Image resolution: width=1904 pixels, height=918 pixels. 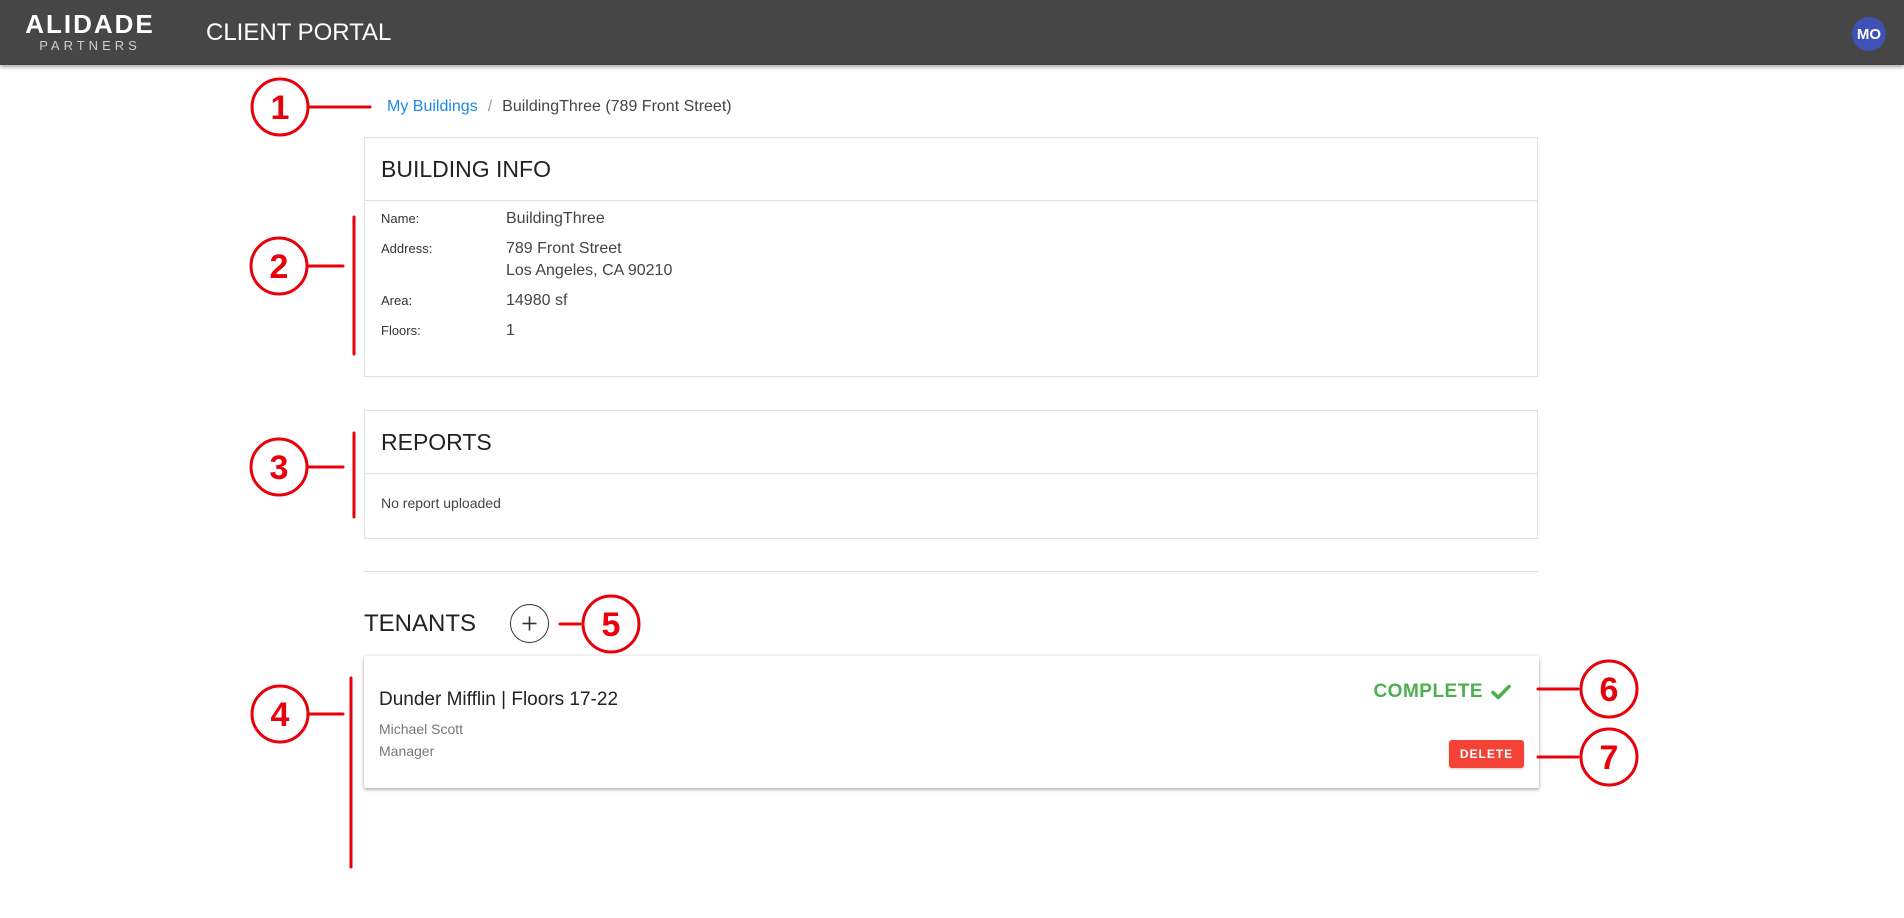 What do you see at coordinates (90, 24) in the screenshot?
I see `logo-main-text: ALIDADE` at bounding box center [90, 24].